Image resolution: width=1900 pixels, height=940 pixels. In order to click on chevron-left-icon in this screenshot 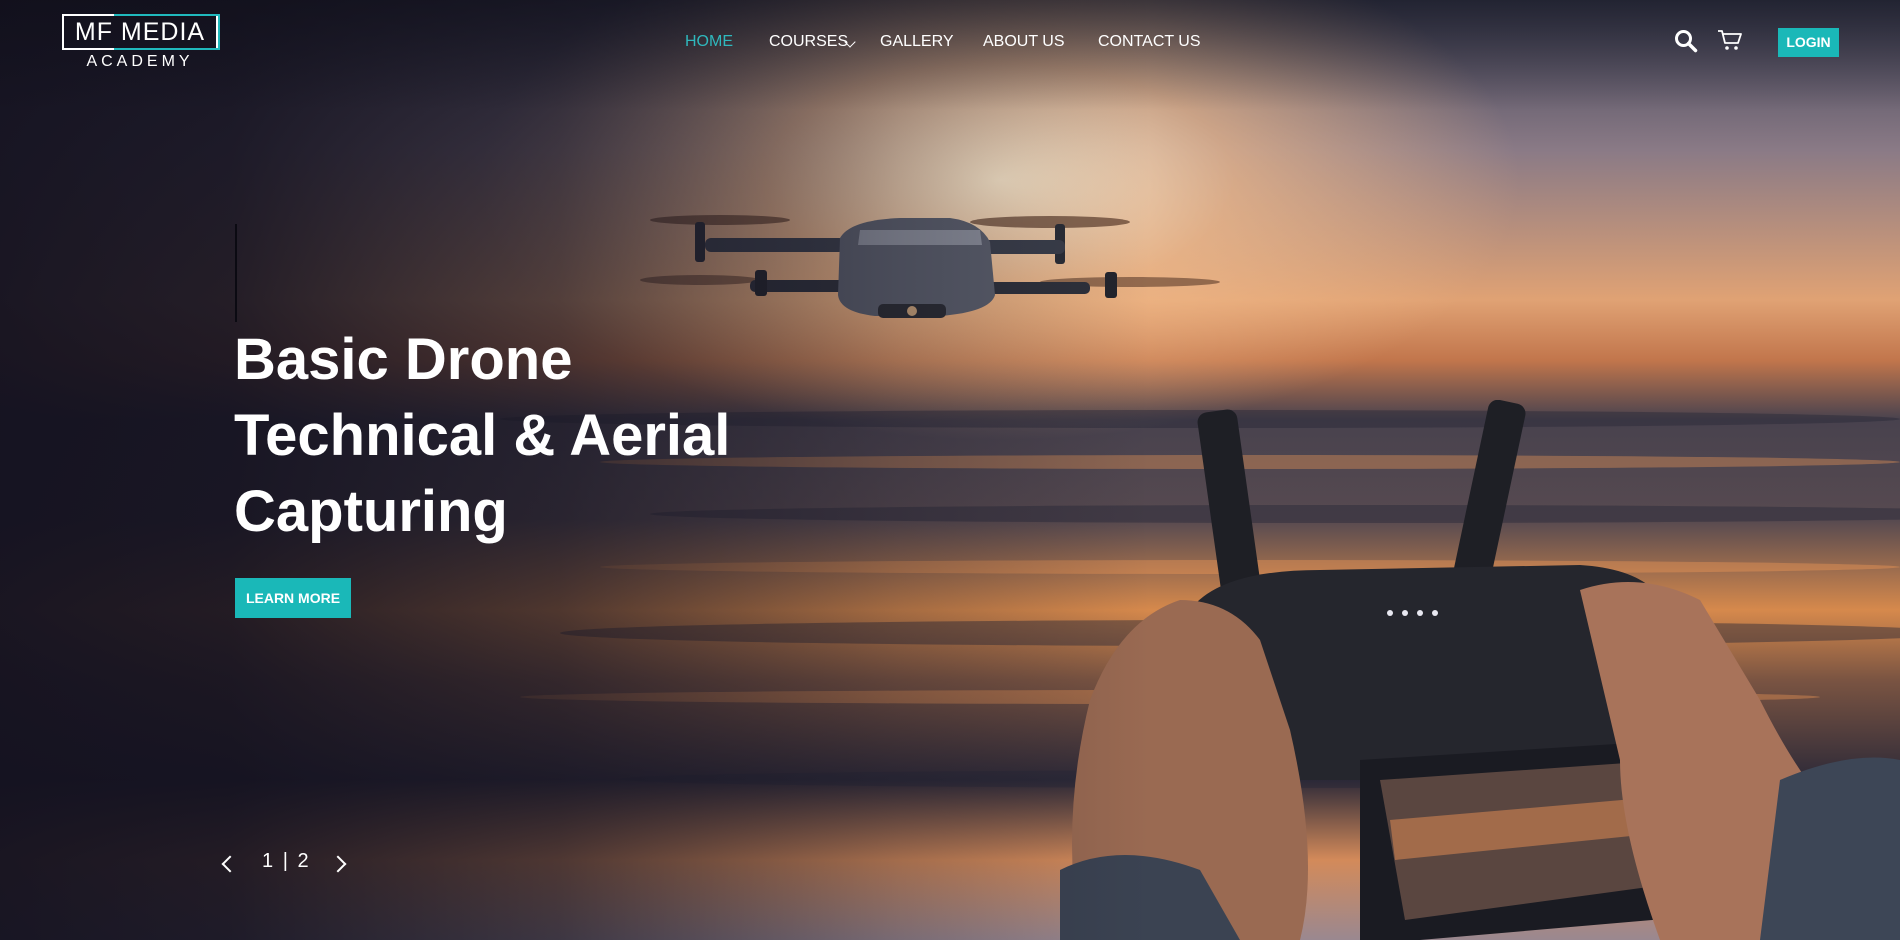, I will do `click(228, 864)`.